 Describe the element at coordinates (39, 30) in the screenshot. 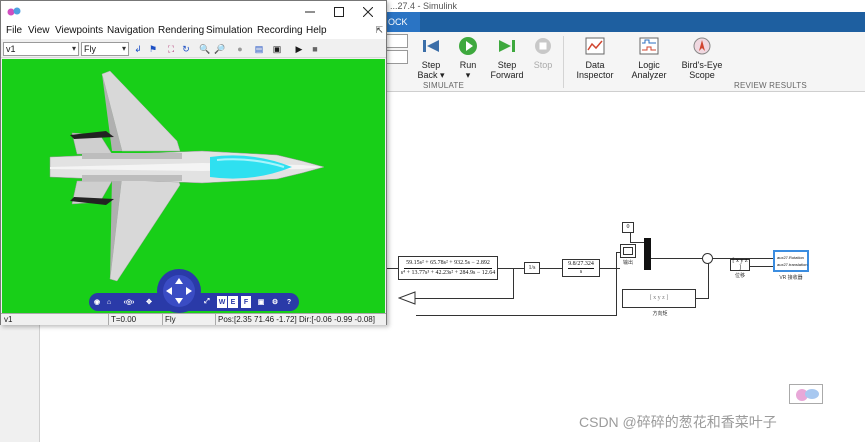

I see `menu-view: View` at that location.